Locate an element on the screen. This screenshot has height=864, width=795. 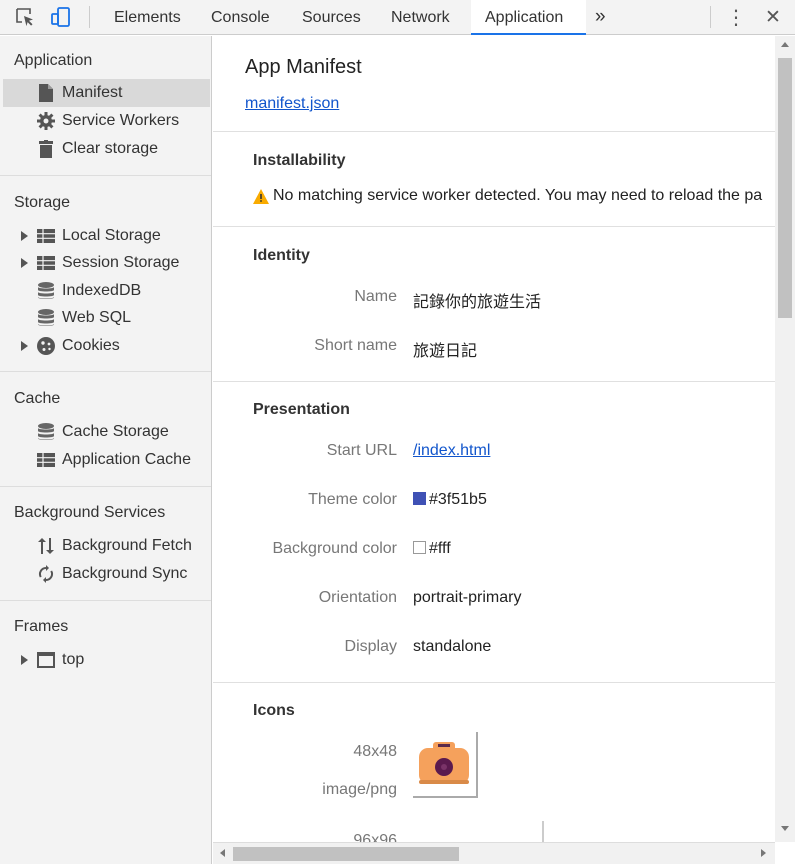
sidebar-item-label: Application Cache is located at coordinates (126, 459).